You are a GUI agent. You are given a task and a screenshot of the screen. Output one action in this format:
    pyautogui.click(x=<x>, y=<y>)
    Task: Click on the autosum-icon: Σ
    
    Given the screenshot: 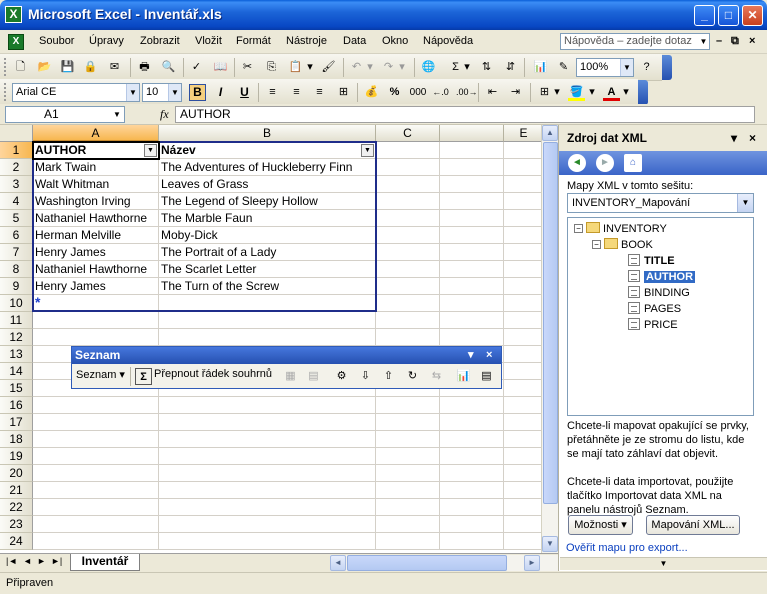 What is the action you would take?
    pyautogui.click(x=455, y=67)
    